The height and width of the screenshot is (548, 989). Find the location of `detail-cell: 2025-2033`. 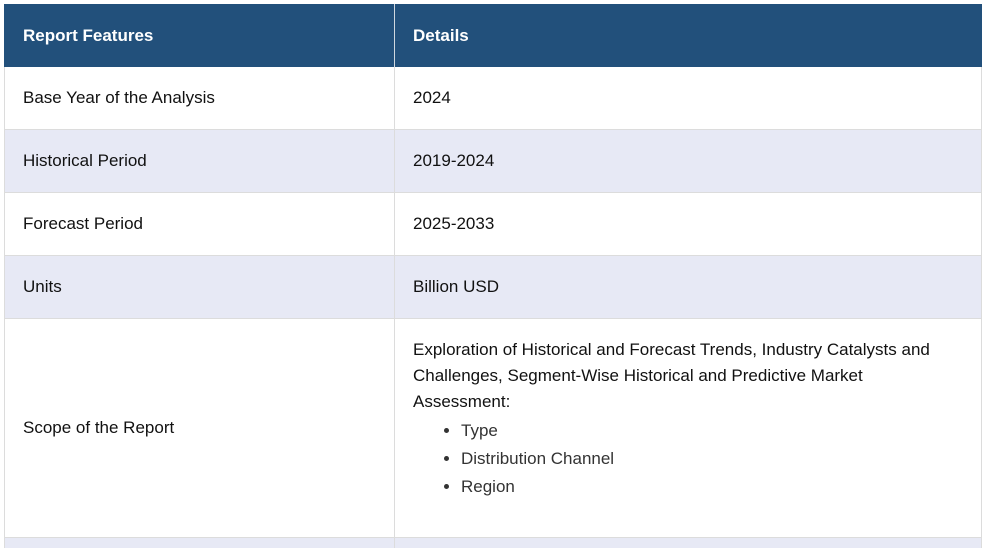

detail-cell: 2025-2033 is located at coordinates (688, 224).